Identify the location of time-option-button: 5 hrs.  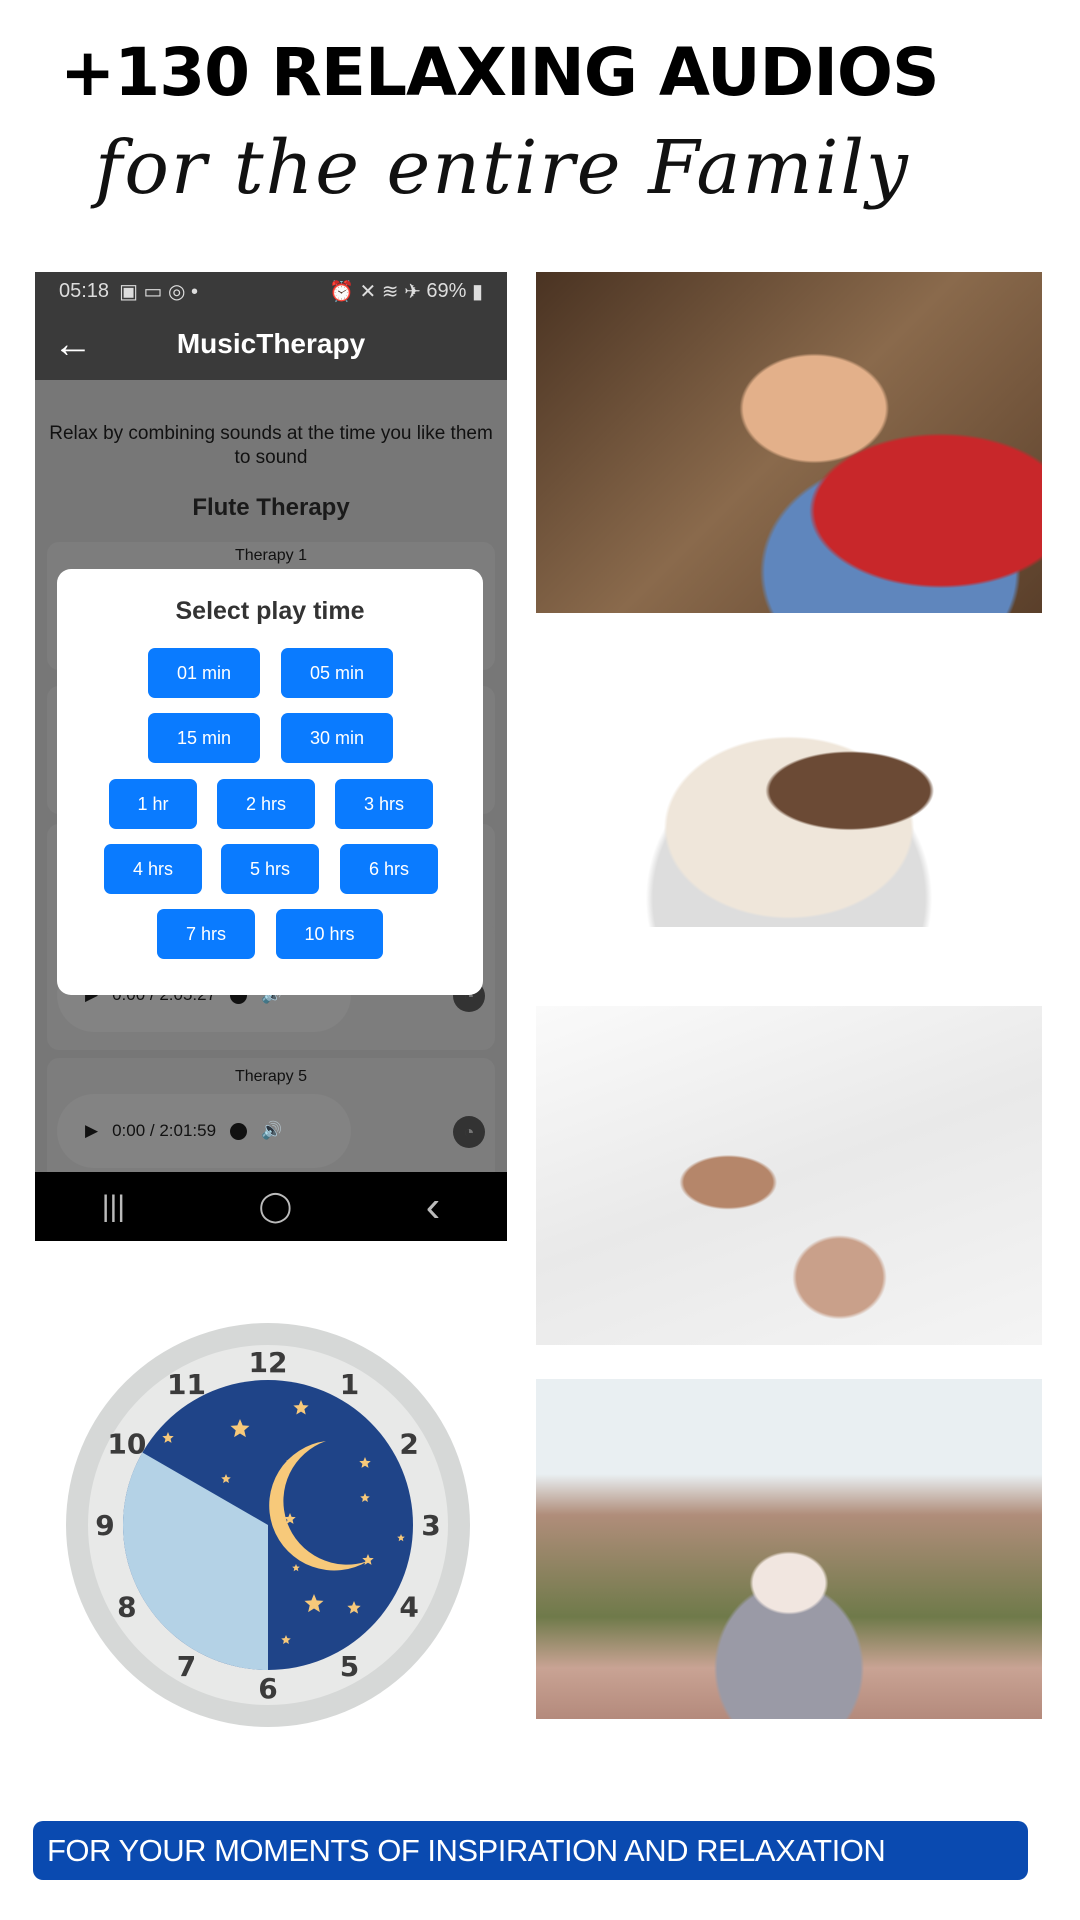
(270, 869).